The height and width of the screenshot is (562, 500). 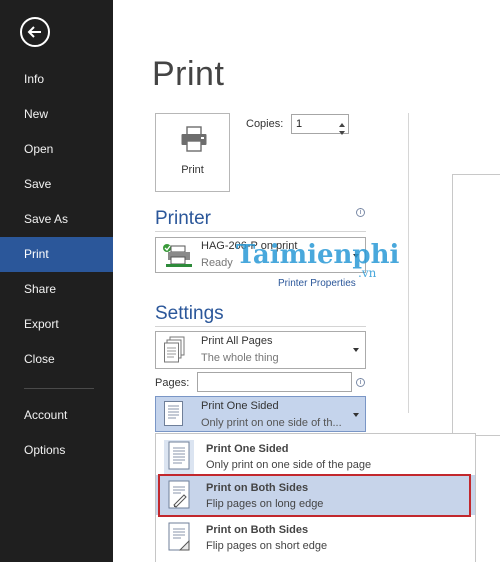 I want to click on sidebar-item-account: Account, so click(x=56, y=415).